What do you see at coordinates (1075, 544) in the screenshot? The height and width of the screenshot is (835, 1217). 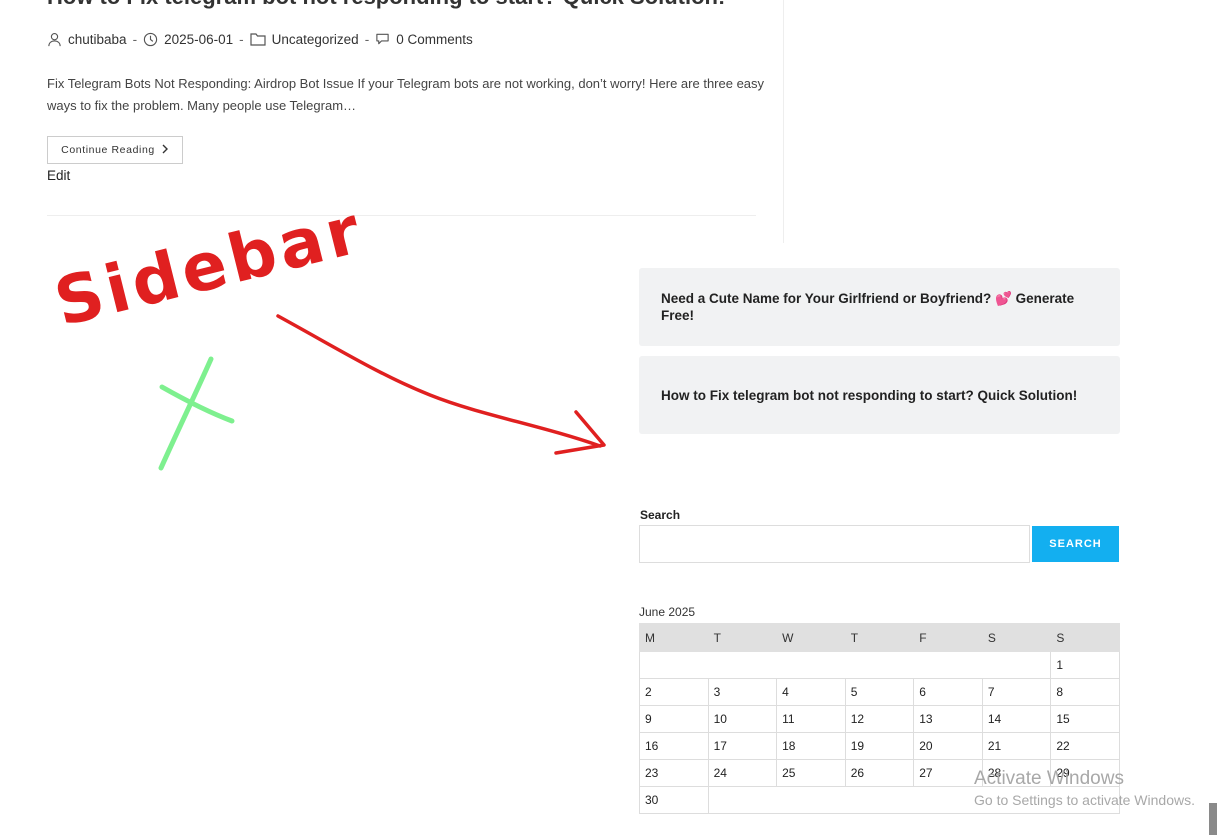 I see `search-button: SEARCH` at bounding box center [1075, 544].